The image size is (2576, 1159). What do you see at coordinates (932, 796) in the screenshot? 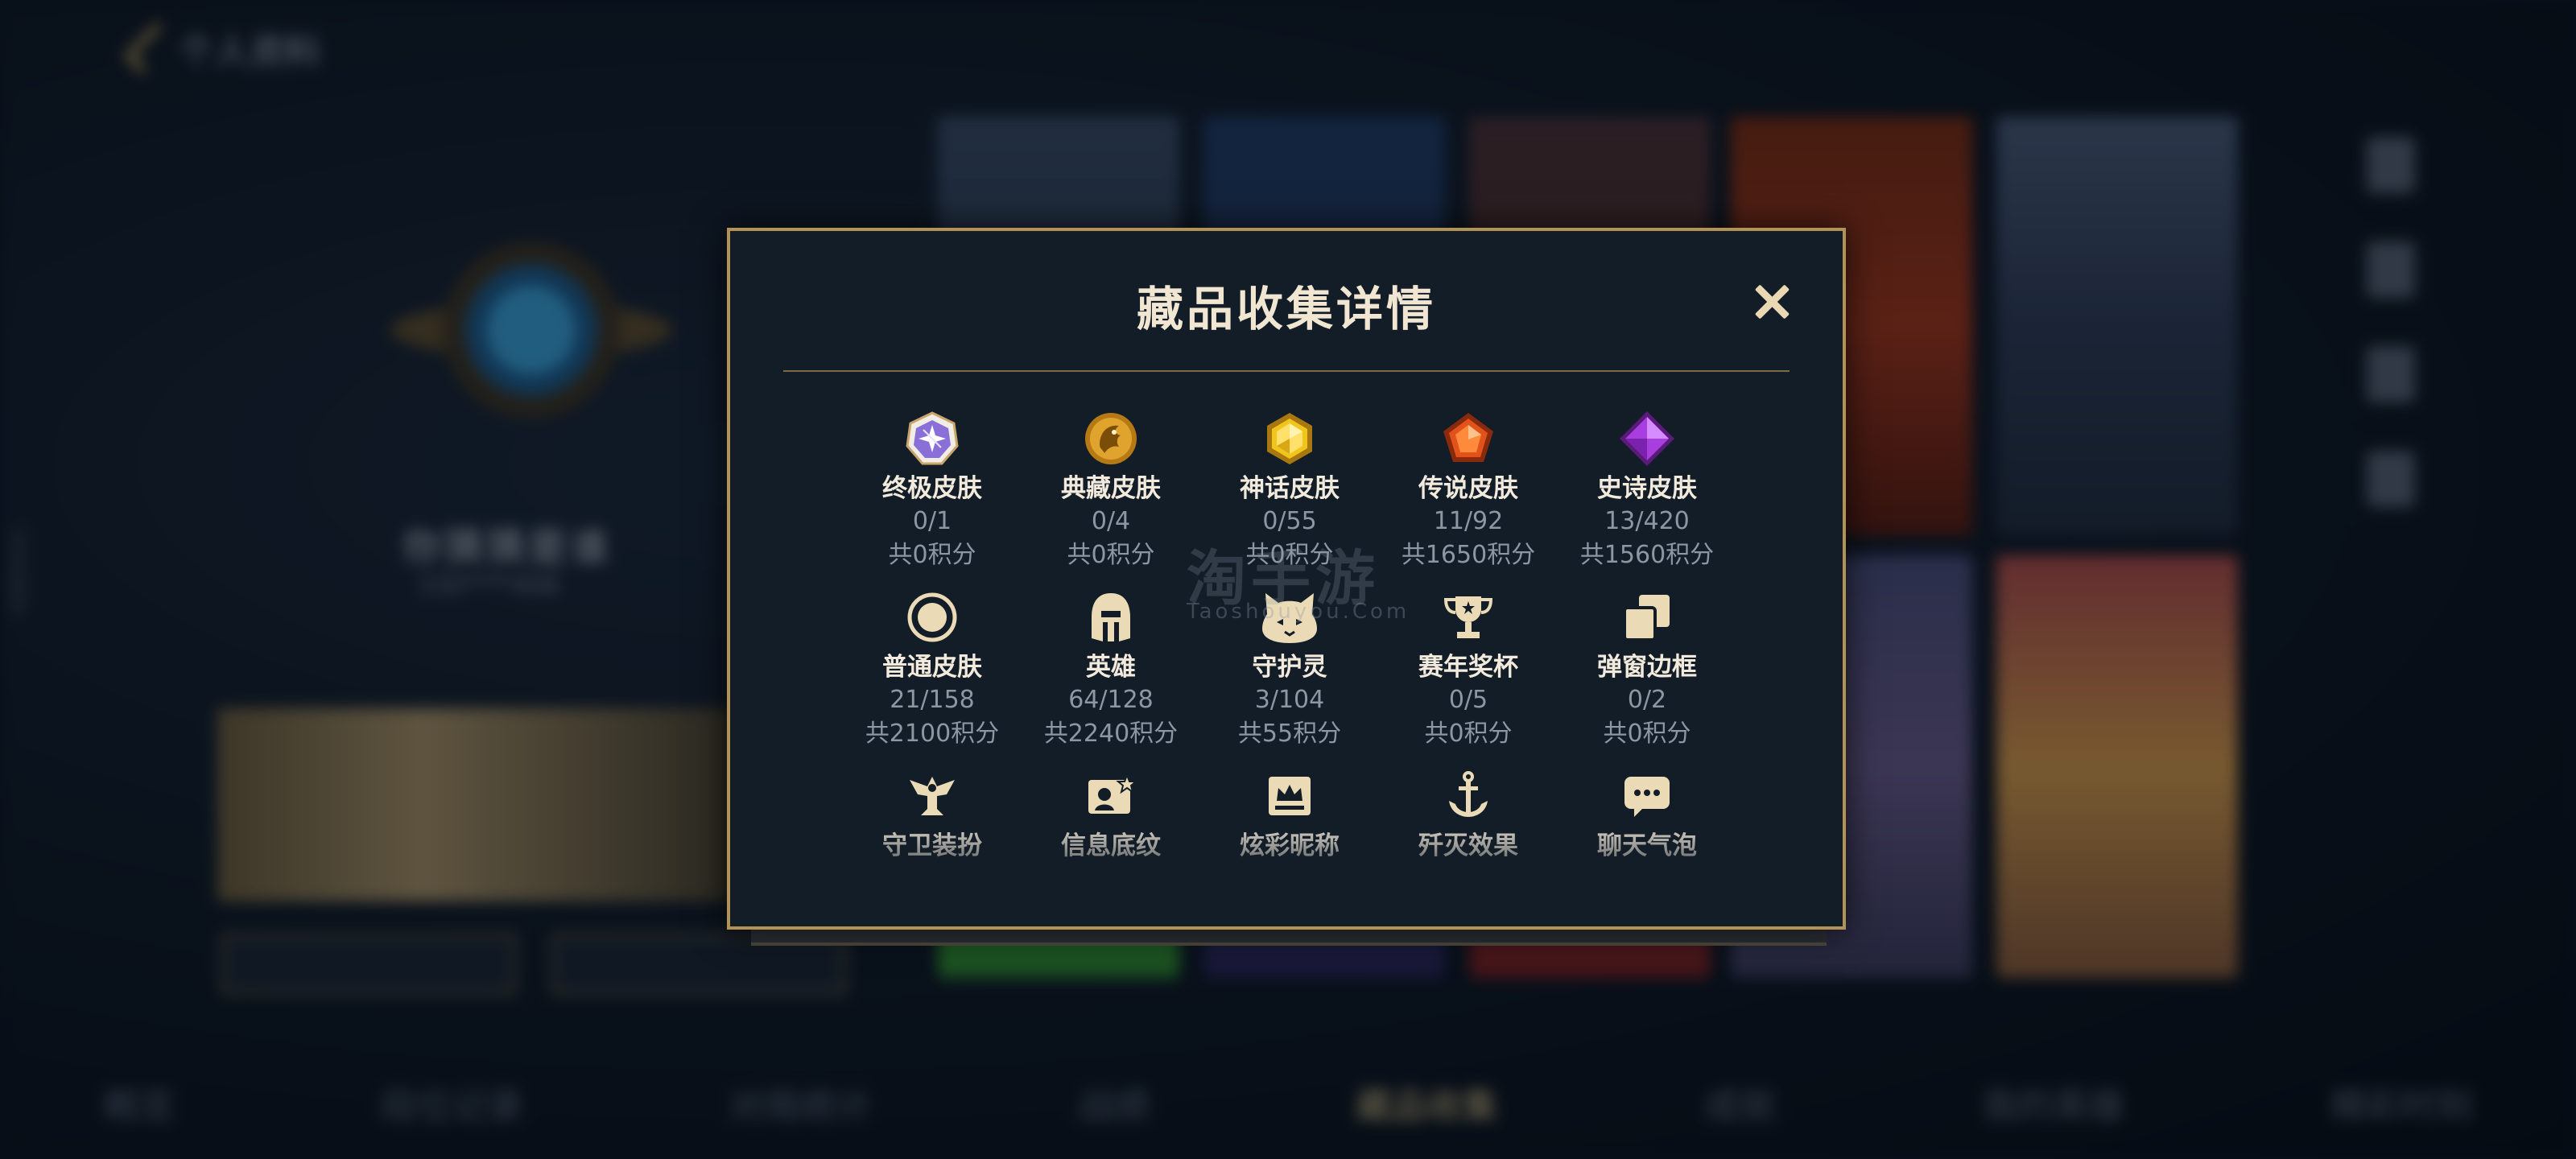
I see `ward-skin-icon` at bounding box center [932, 796].